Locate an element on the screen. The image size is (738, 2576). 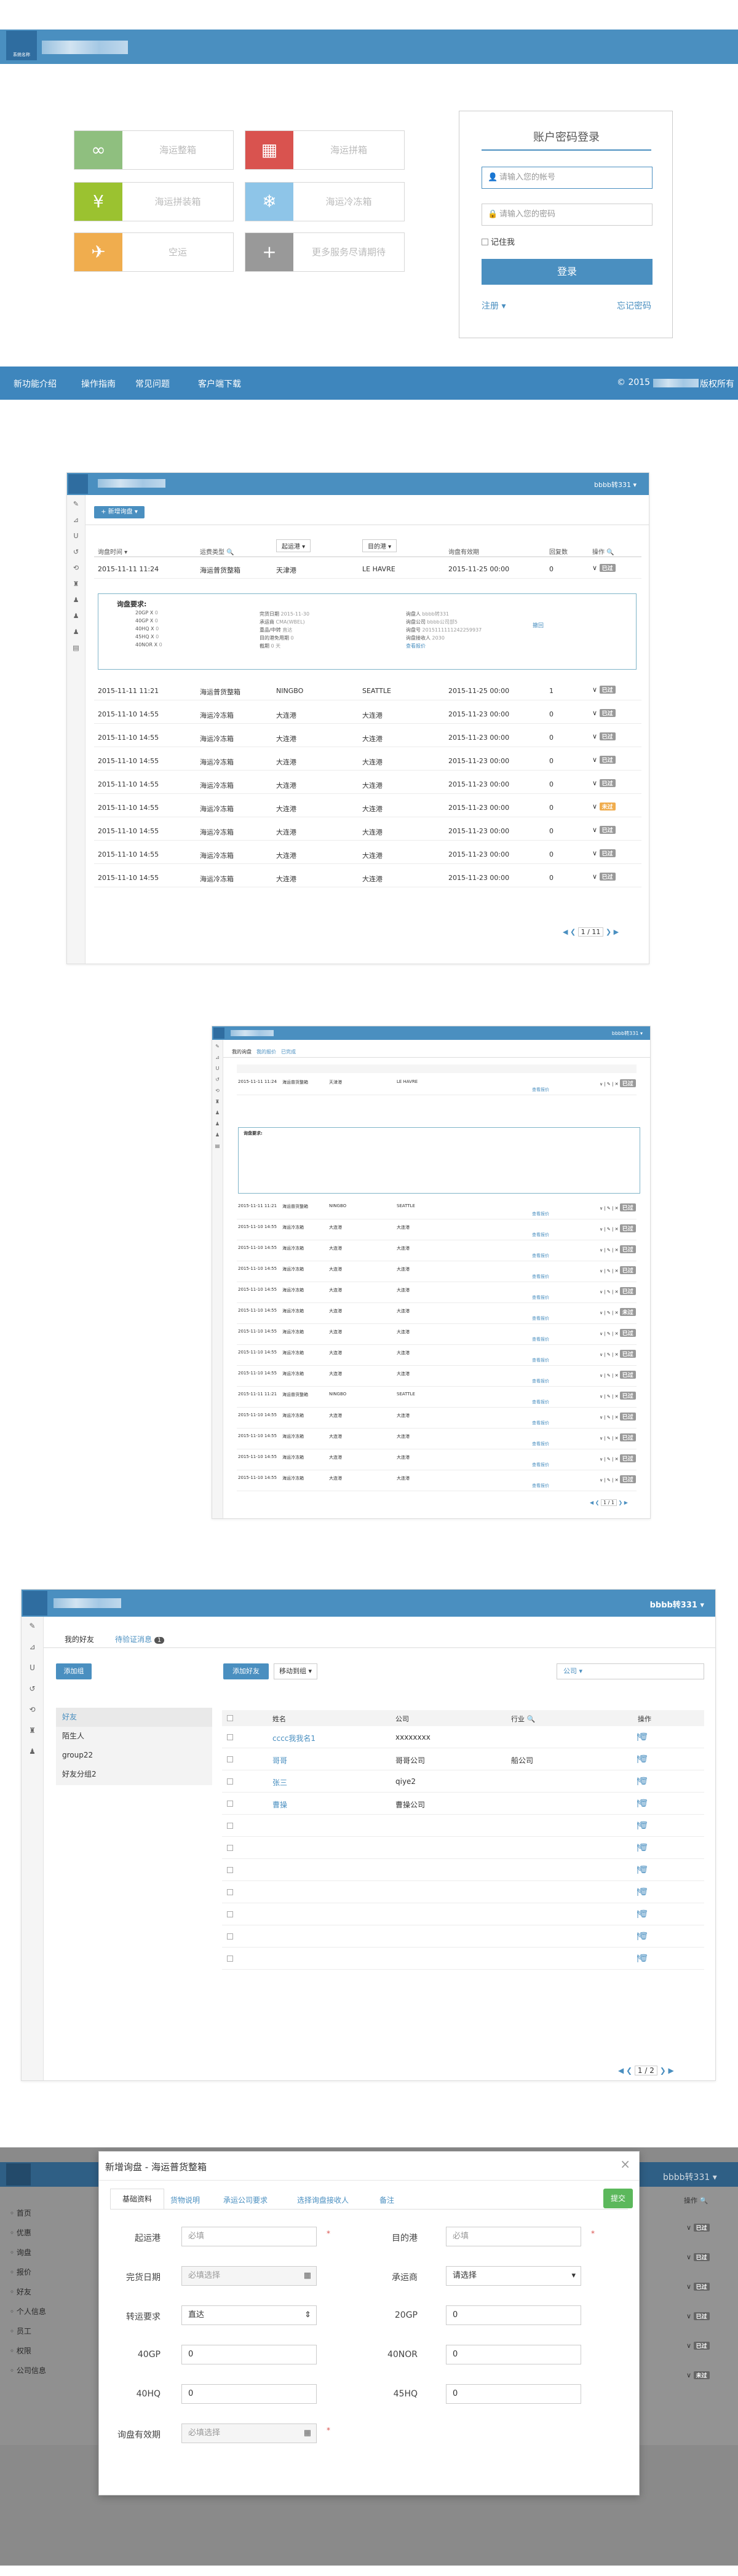
row-actions: ∨ 未过 is located at coordinates (604, 806).